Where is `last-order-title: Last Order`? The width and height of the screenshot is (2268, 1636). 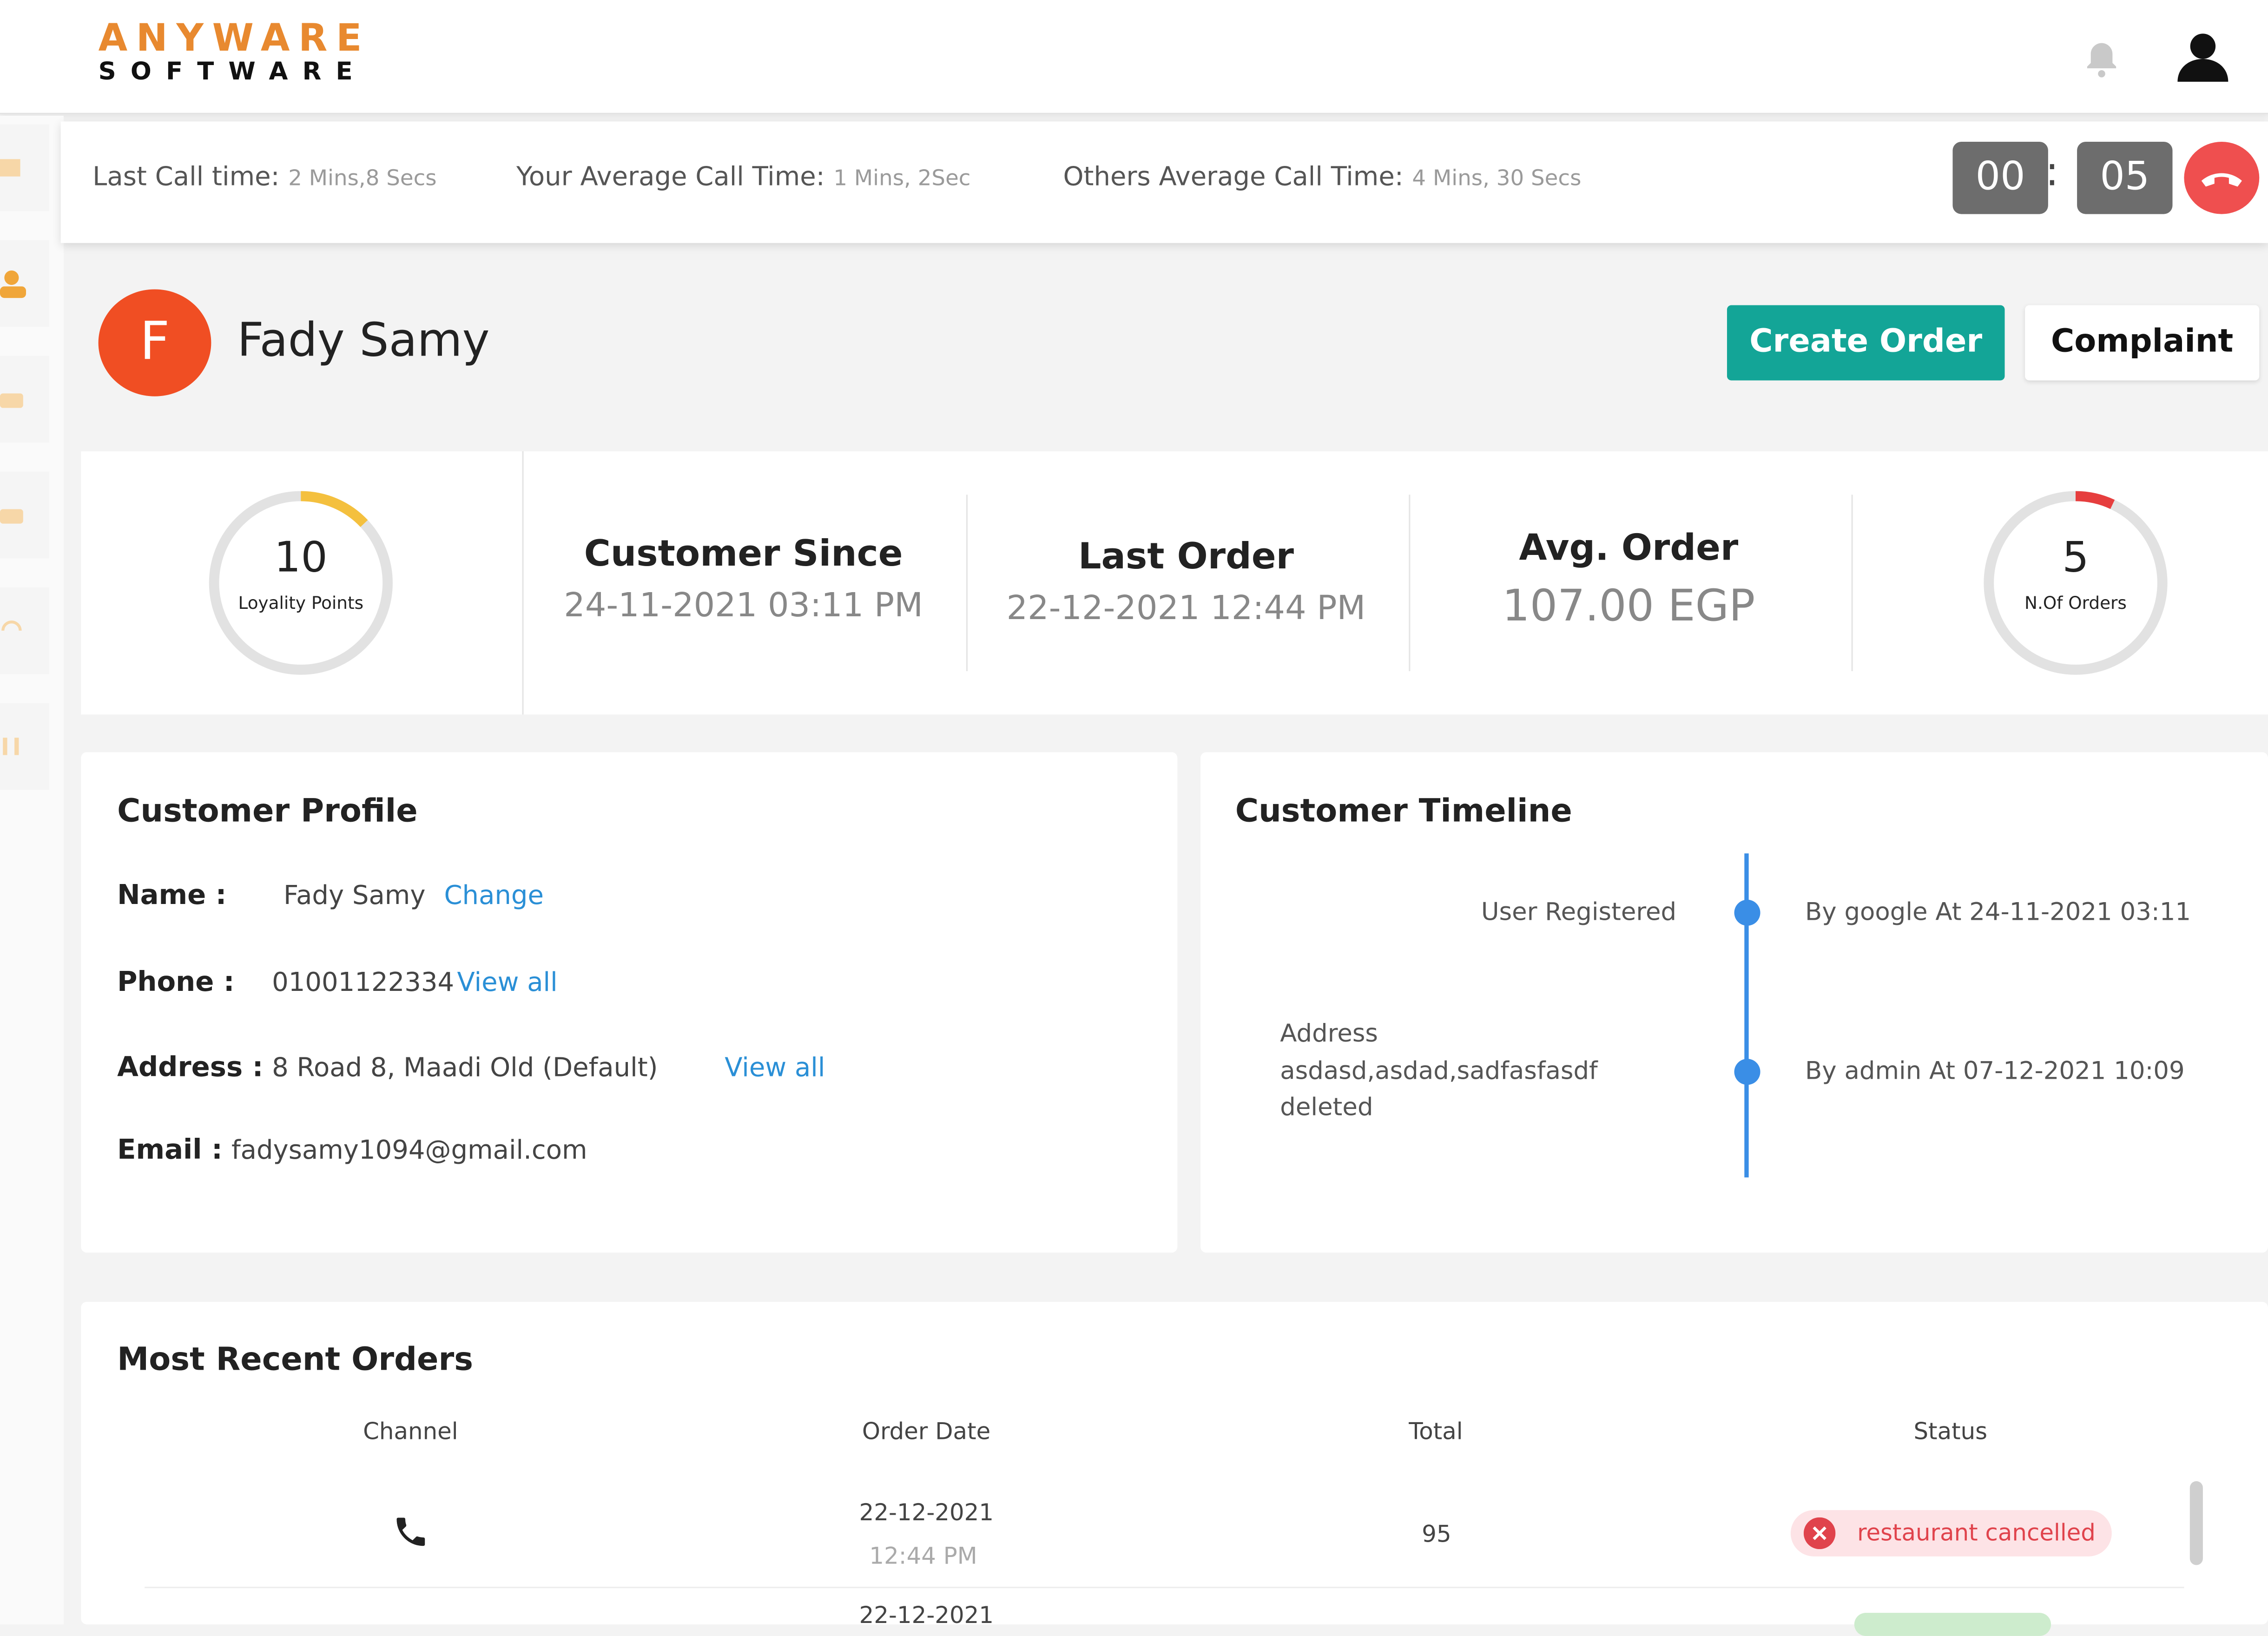
last-order-title: Last Order is located at coordinates (1186, 556).